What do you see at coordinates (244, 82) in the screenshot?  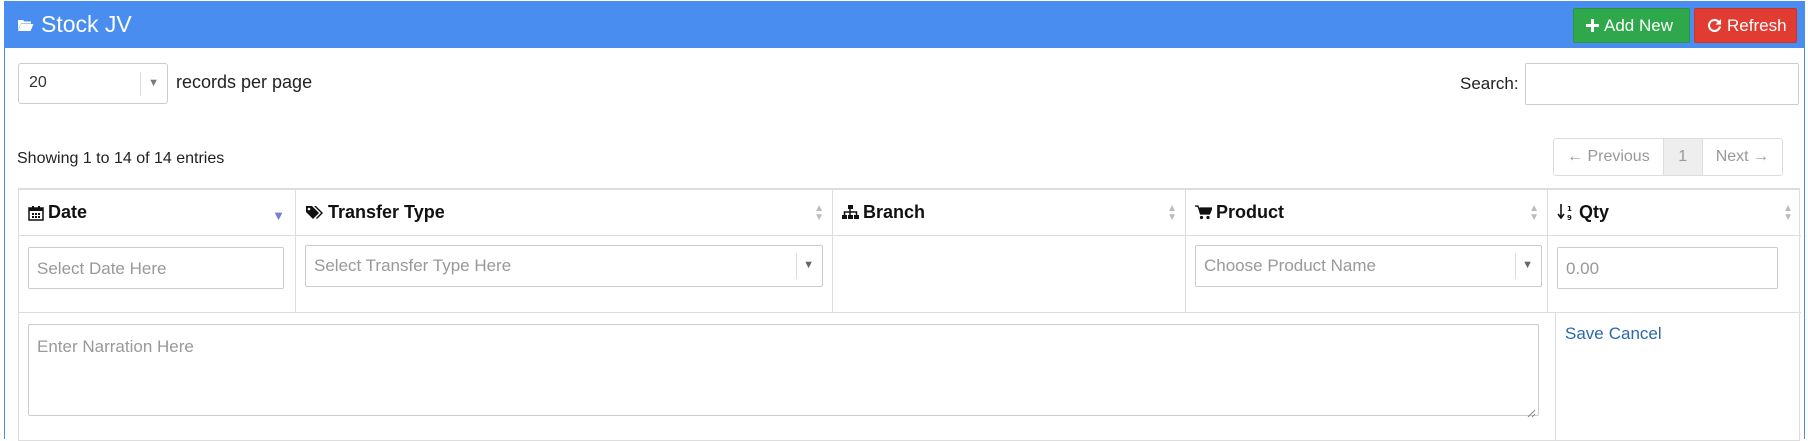 I see `records-per-page-label: records per page` at bounding box center [244, 82].